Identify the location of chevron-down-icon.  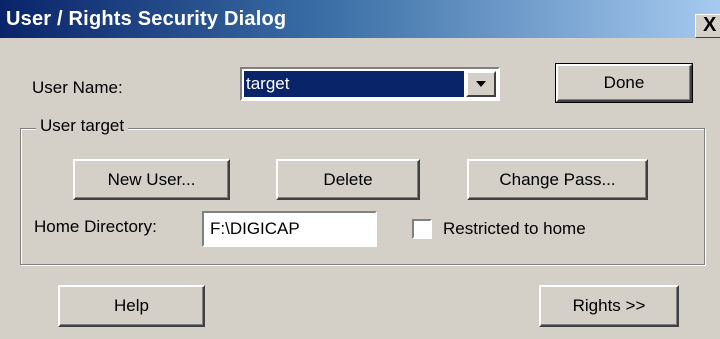
(481, 84).